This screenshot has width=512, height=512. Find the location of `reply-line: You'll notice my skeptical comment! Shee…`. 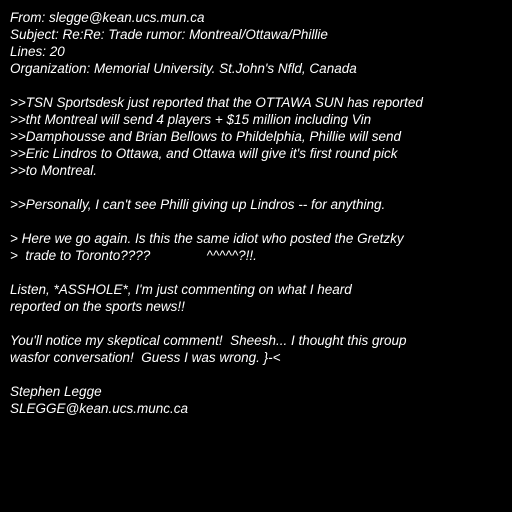

reply-line: You'll notice my skeptical comment! Shee… is located at coordinates (208, 340).